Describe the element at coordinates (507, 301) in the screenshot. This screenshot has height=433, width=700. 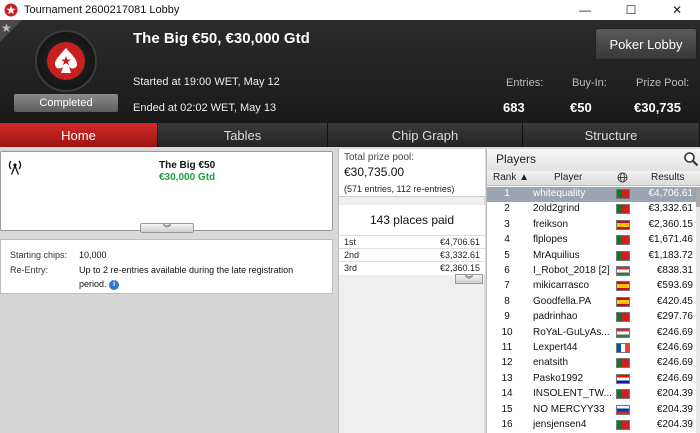
I see `player-rank: 8` at that location.